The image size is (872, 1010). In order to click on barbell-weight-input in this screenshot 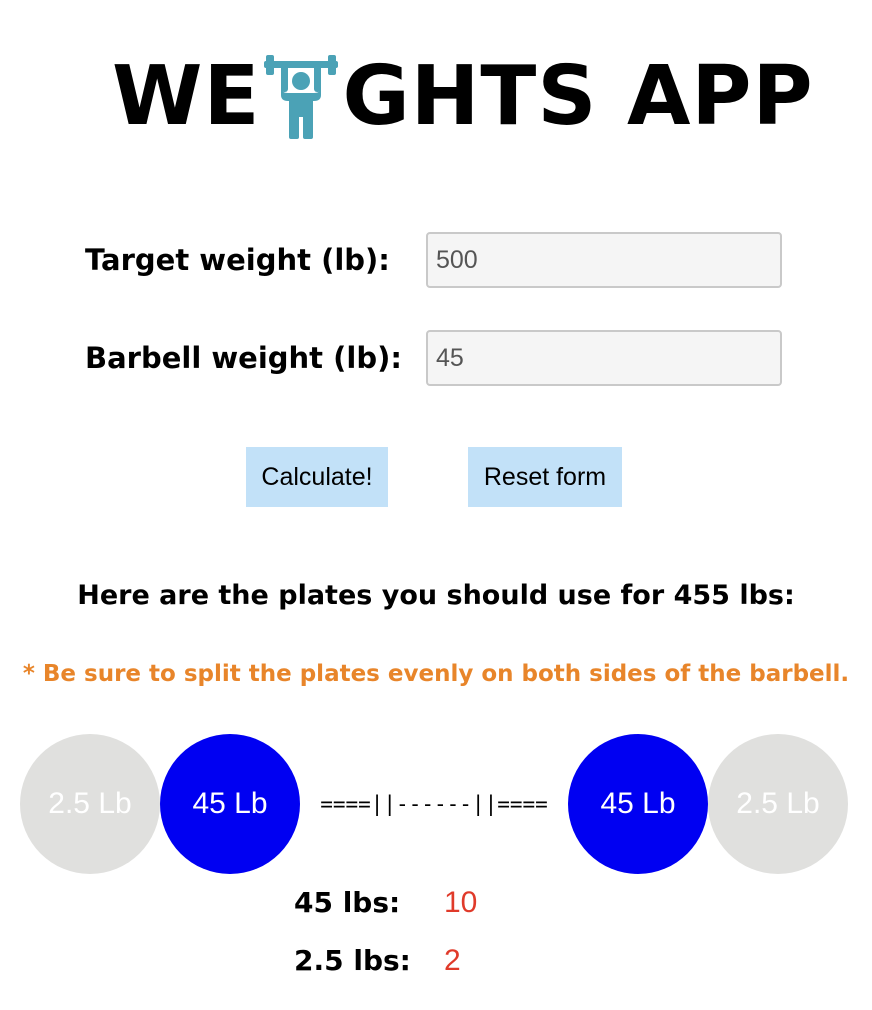, I will do `click(604, 358)`.